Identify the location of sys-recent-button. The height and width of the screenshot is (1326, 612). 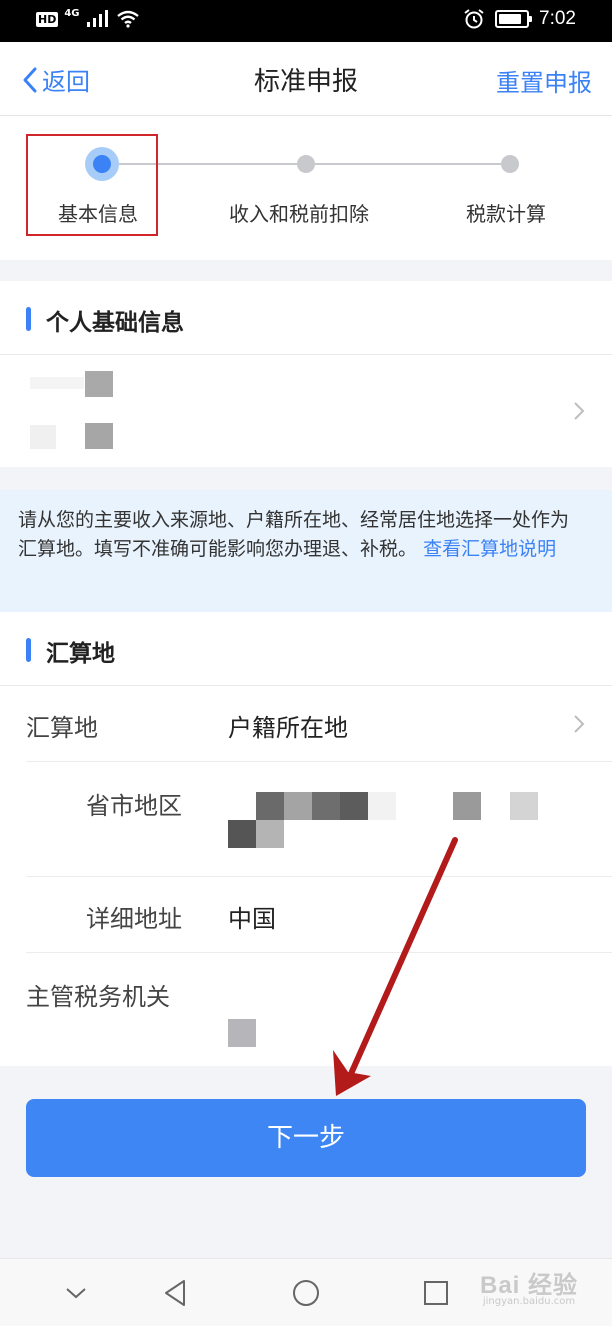
(436, 1293).